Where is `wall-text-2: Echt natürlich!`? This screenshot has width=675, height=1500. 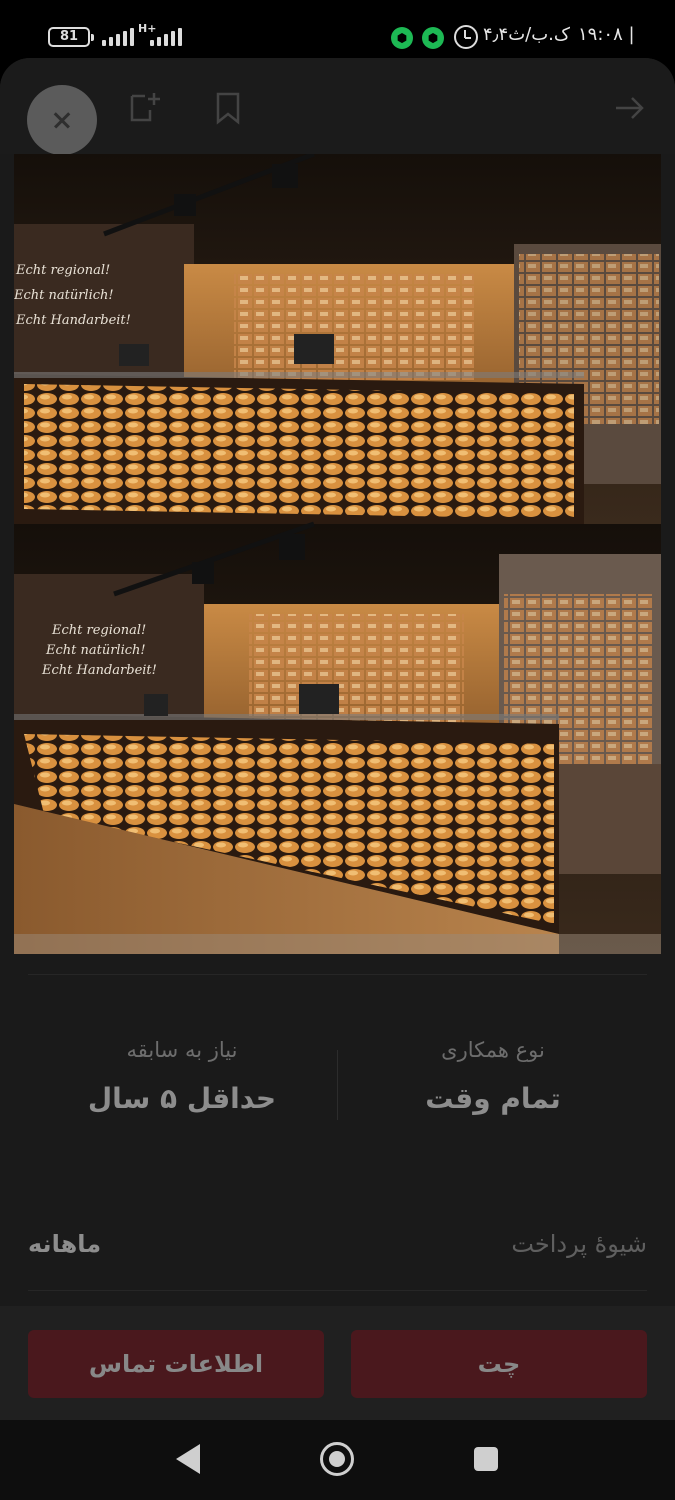
wall-text-2: Echt natürlich! is located at coordinates (64, 295).